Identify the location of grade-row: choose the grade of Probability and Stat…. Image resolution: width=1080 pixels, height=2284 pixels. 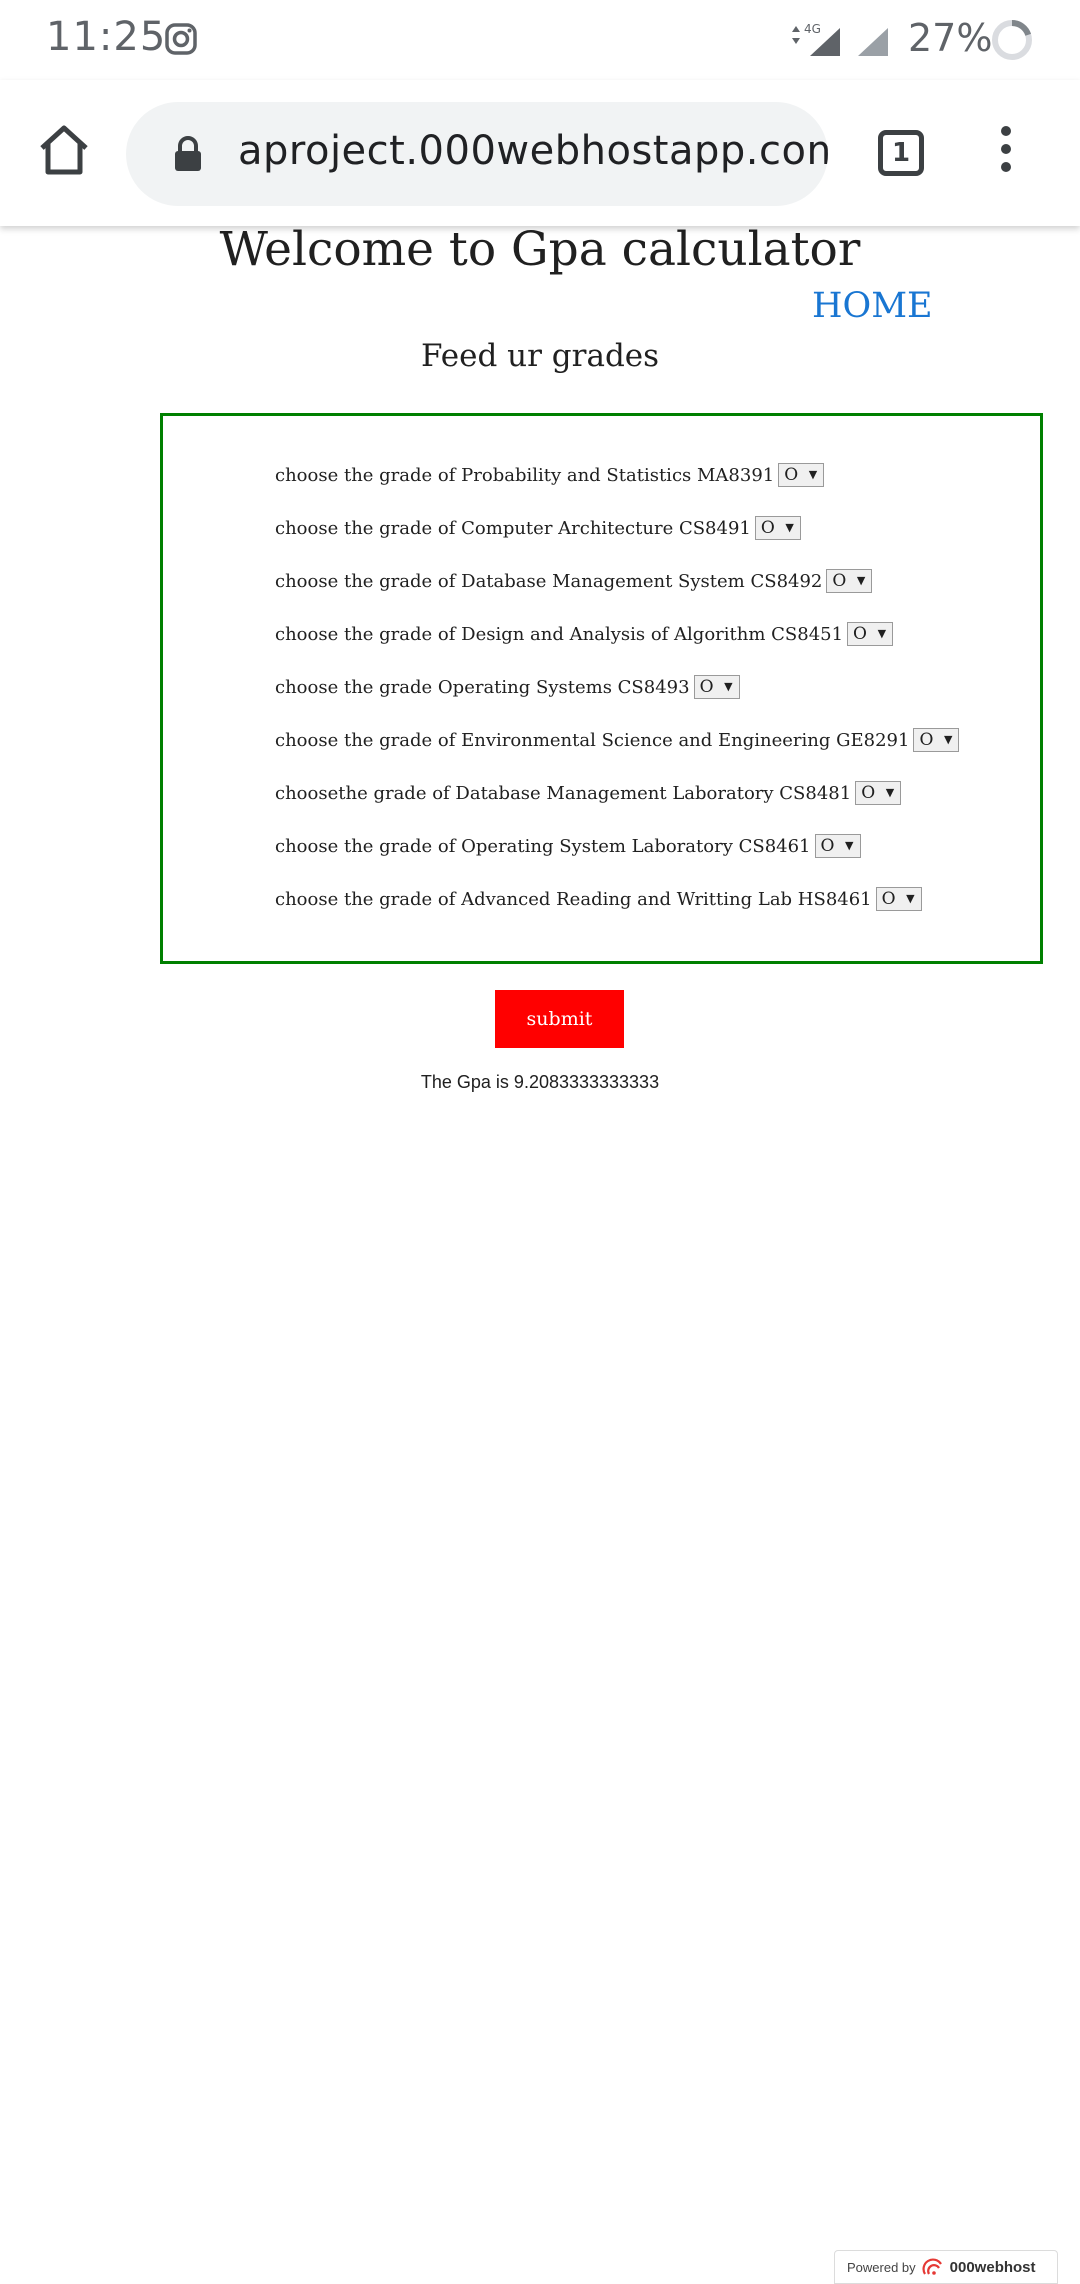
(550, 475).